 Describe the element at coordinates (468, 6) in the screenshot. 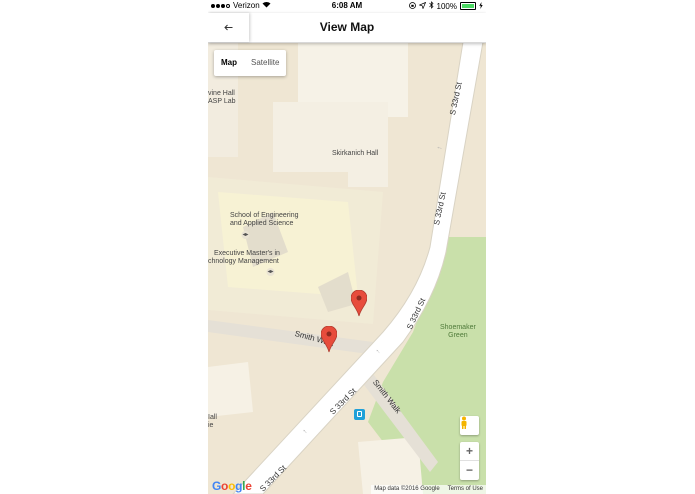

I see `battery-icon` at that location.